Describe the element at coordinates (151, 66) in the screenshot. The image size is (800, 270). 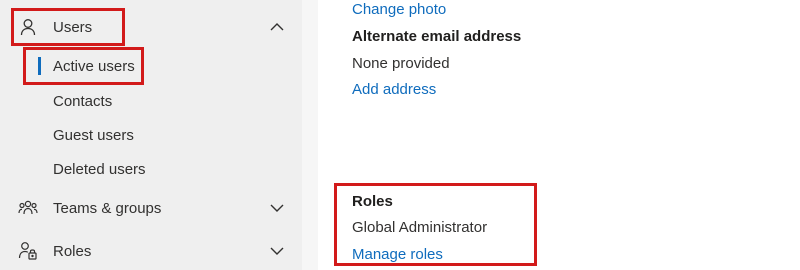
I see `sidebar-item-active-users: Active users` at that location.